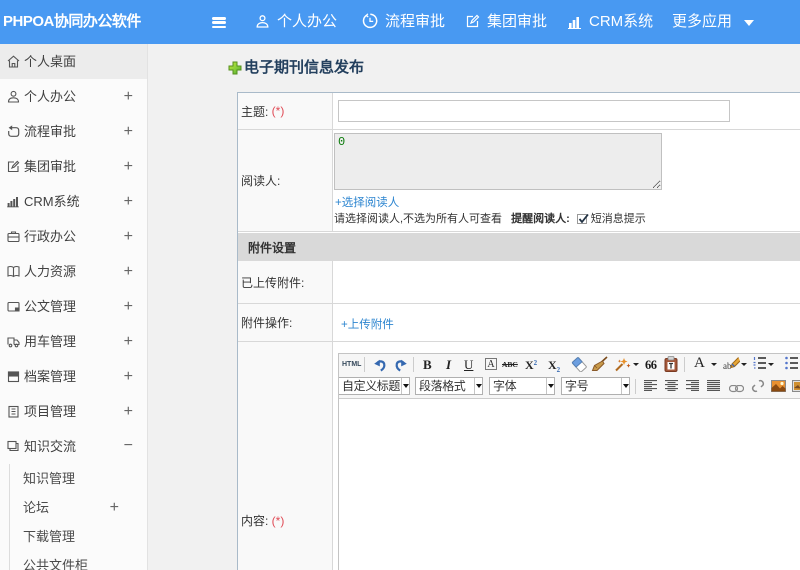  I want to click on svg-text: ab, so click(727, 366).